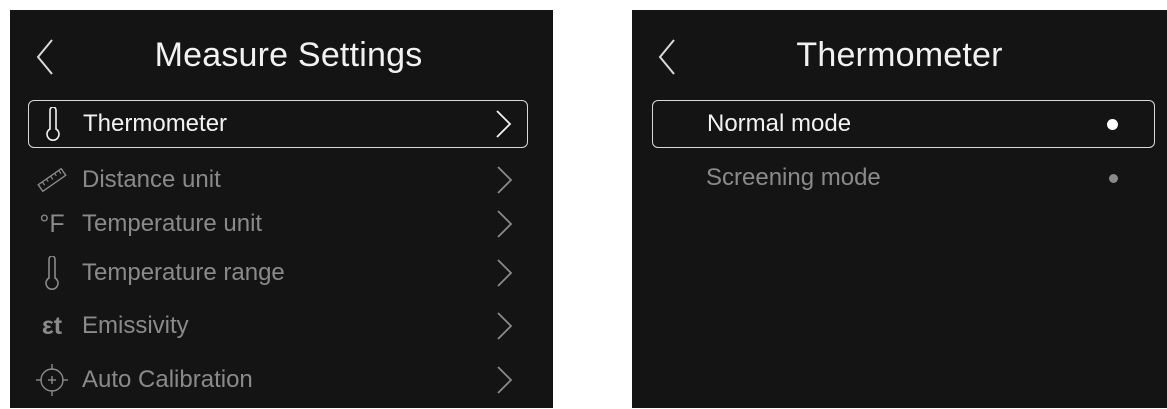 This screenshot has width=1167, height=409. What do you see at coordinates (288, 55) in the screenshot?
I see `page-title: Measure Settings` at bounding box center [288, 55].